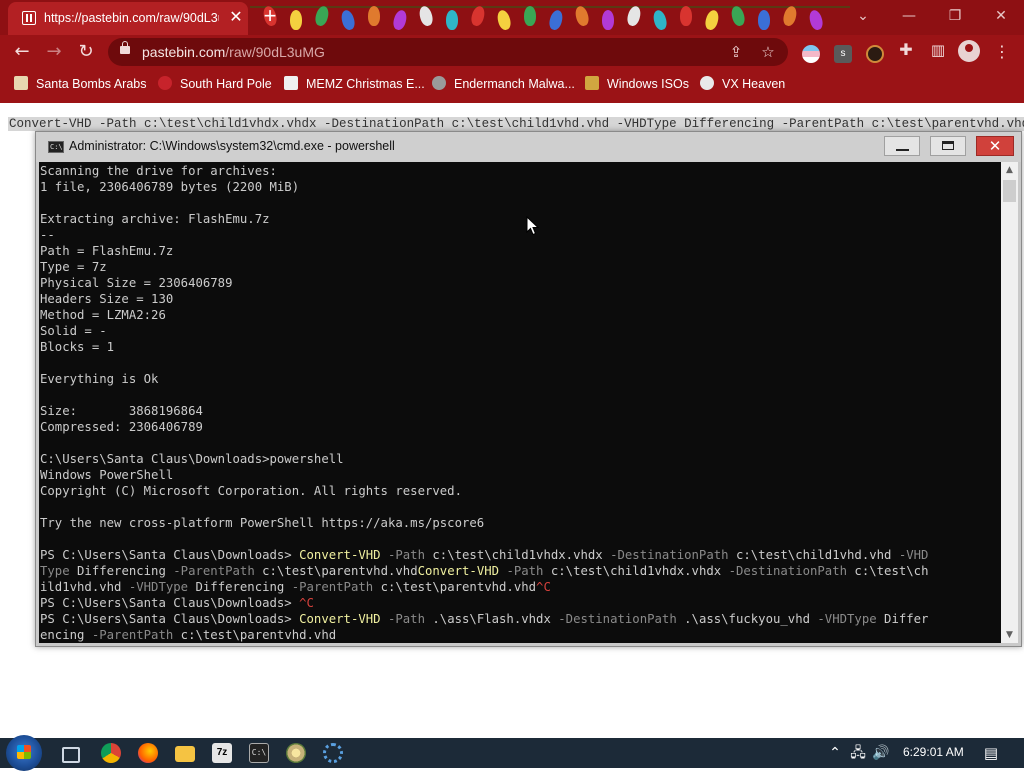 Image resolution: width=1024 pixels, height=771 pixels. What do you see at coordinates (550, 17) in the screenshot?
I see `christmas-lights-decoration` at bounding box center [550, 17].